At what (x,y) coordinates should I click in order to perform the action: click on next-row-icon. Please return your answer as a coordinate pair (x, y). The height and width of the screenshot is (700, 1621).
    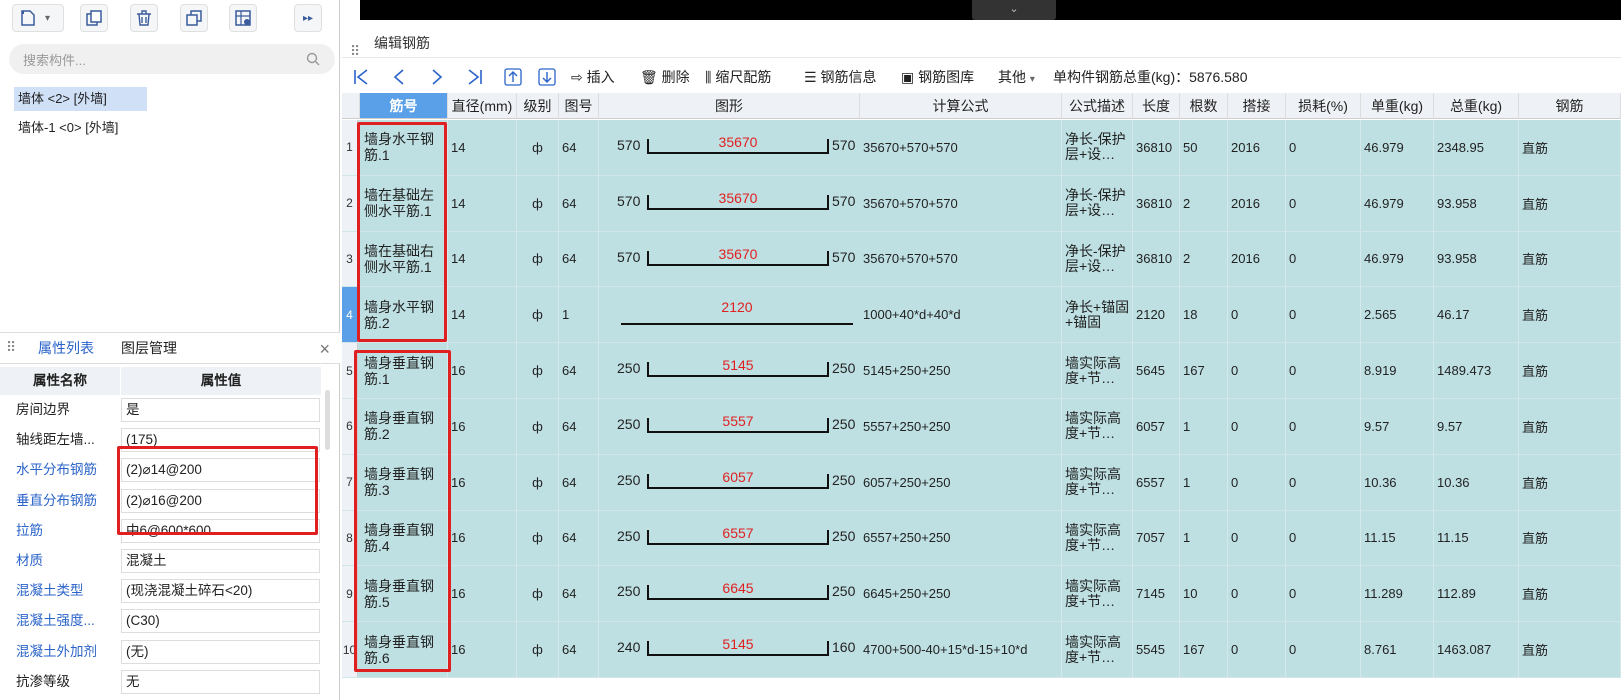
    Looking at the image, I should click on (437, 77).